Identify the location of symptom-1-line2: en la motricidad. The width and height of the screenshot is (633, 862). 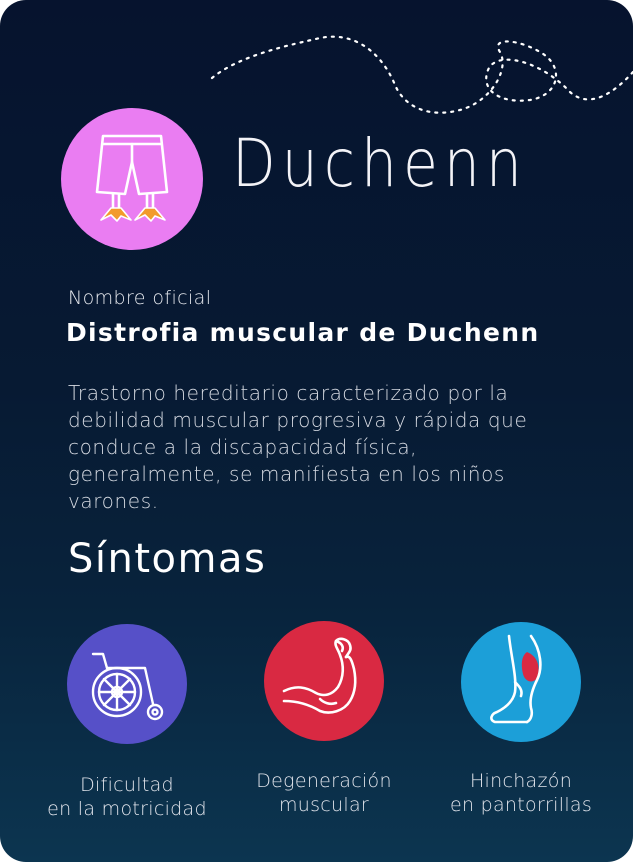
(127, 809).